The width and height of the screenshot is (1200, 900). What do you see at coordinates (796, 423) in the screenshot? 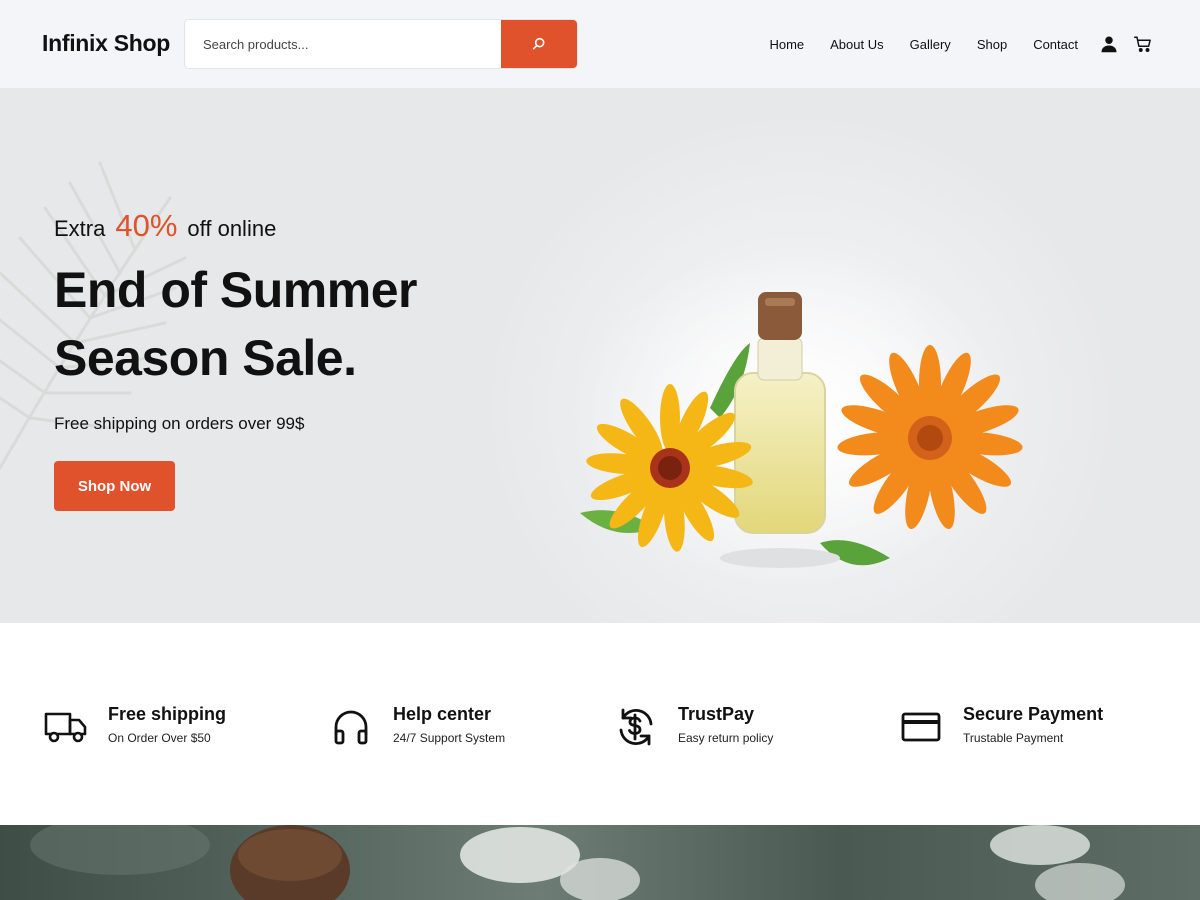
I see `hero-product-image` at bounding box center [796, 423].